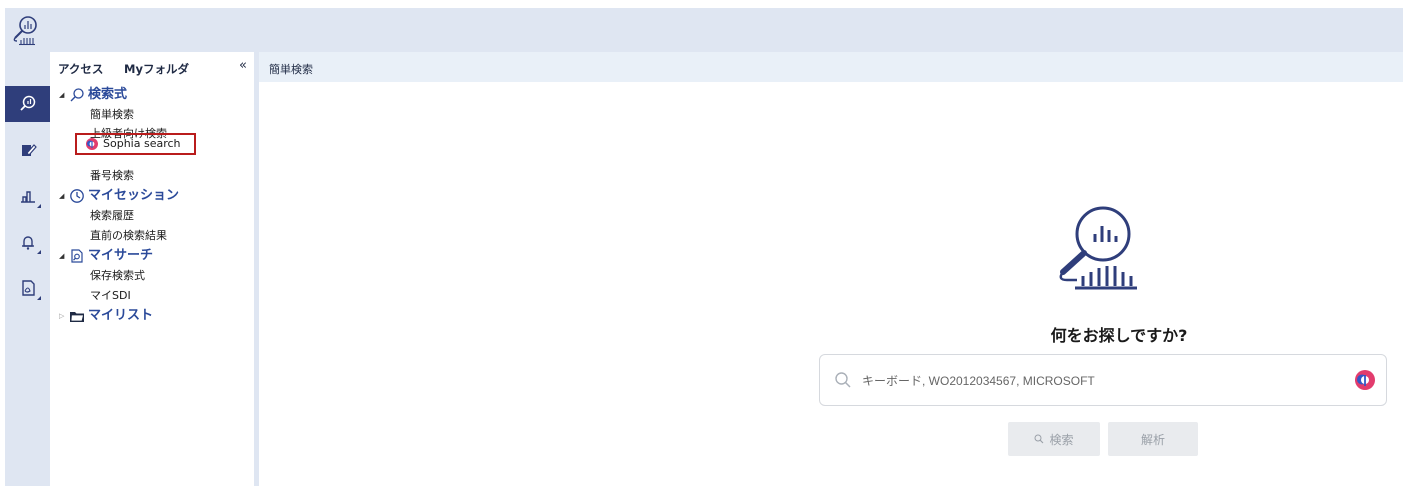 Image resolution: width=1403 pixels, height=486 pixels. I want to click on tab-access: アクセス, so click(80, 69).